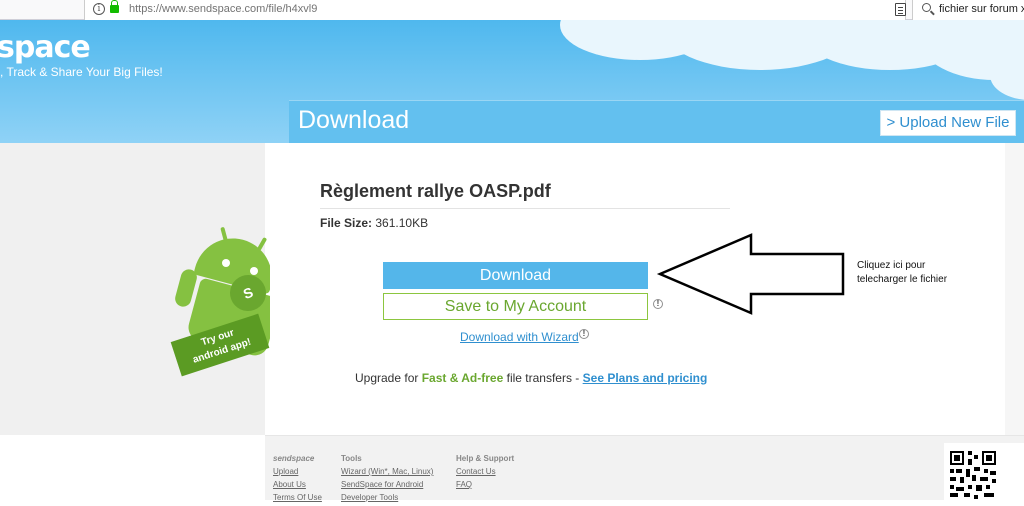  Describe the element at coordinates (525, 208) in the screenshot. I see `divider` at that location.